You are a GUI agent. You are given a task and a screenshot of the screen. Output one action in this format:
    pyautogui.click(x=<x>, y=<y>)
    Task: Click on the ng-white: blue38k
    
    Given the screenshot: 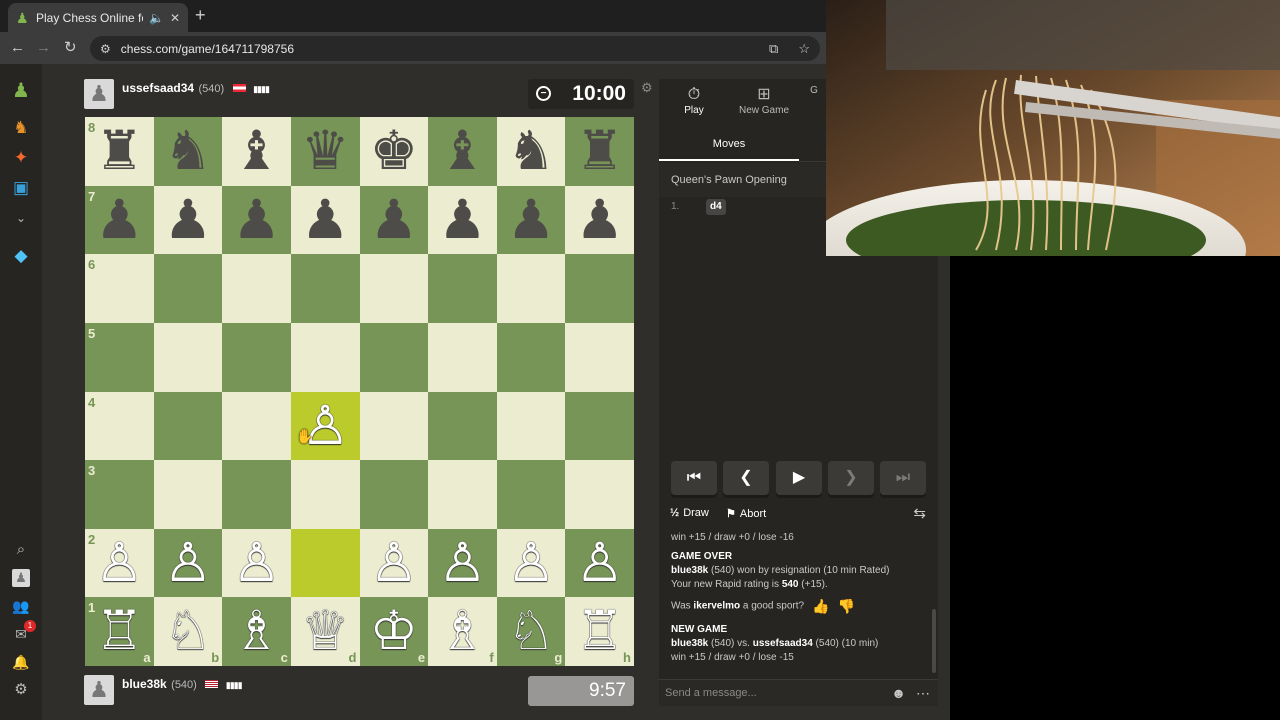 What is the action you would take?
    pyautogui.click(x=689, y=643)
    